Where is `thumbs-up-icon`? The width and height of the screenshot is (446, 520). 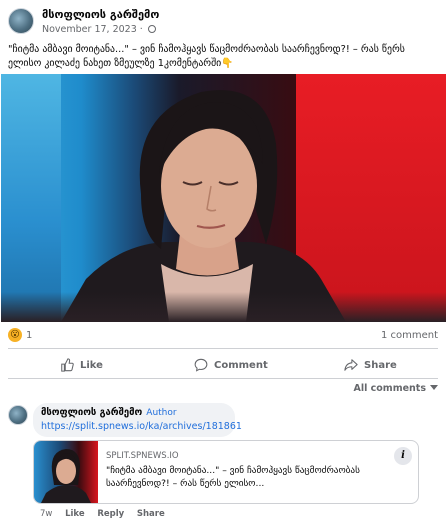
thumbs-up-icon is located at coordinates (67, 365).